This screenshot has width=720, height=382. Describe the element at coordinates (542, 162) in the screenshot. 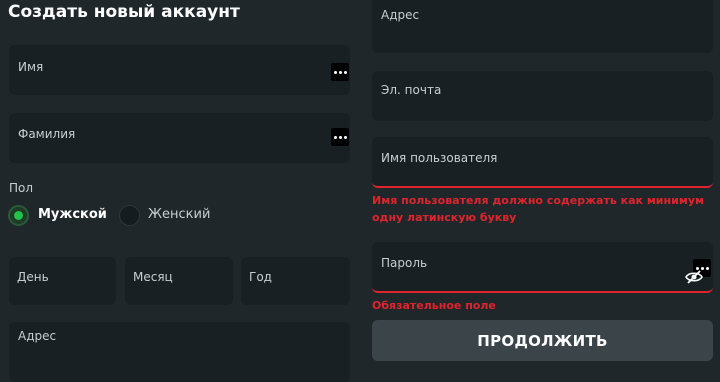

I see `username-field: Имя пользователя` at that location.